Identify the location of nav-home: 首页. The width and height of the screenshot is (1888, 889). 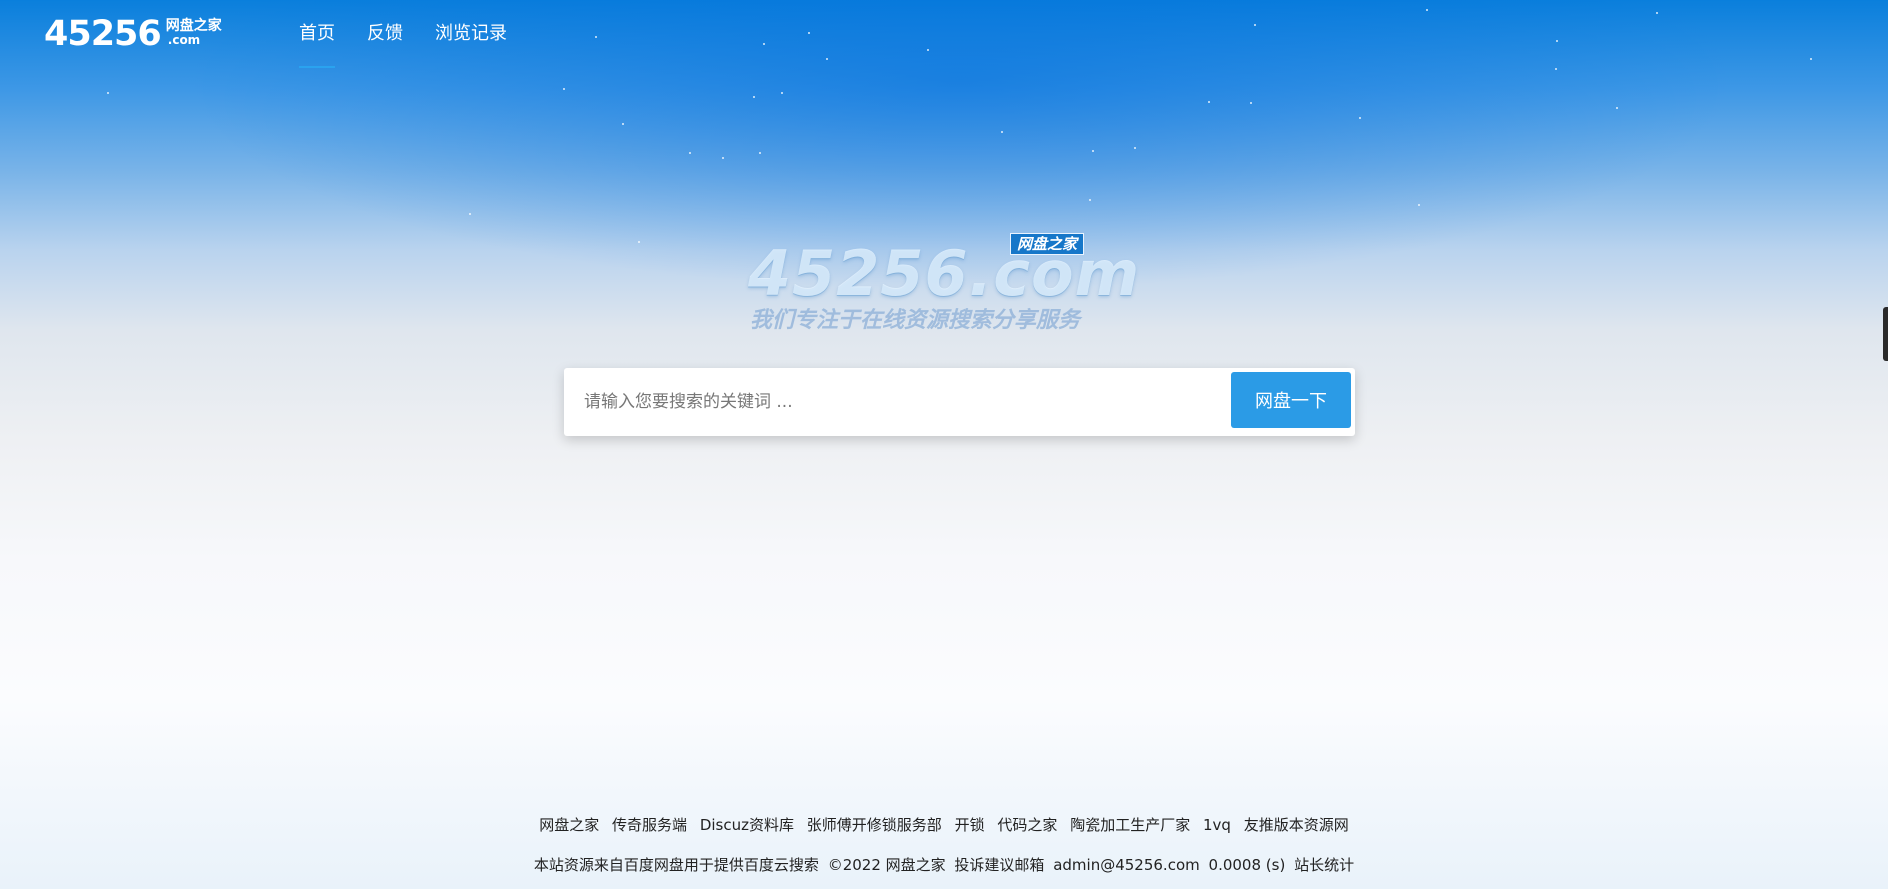
(317, 34).